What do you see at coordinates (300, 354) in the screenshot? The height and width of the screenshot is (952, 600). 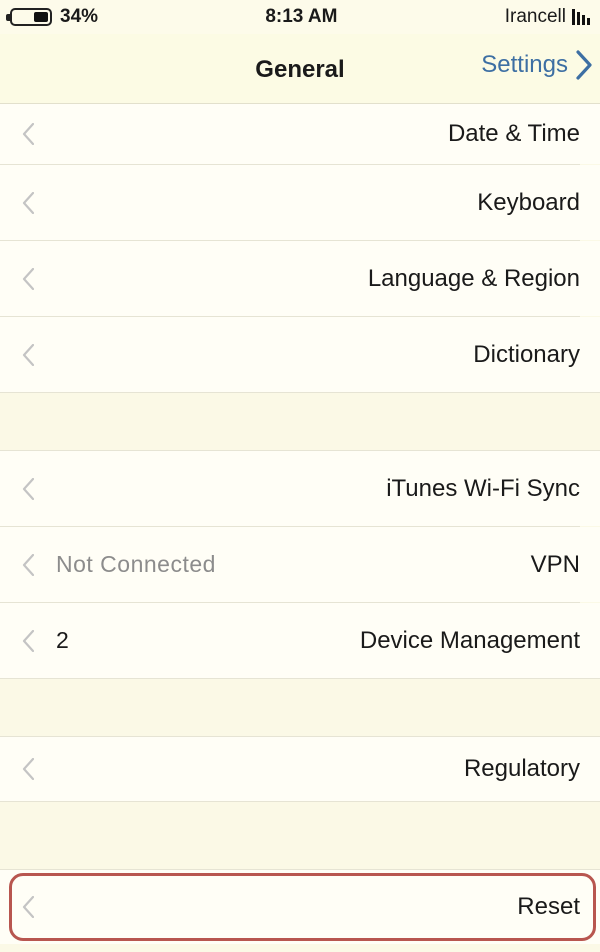 I see `row-dictionary: Dictionary` at bounding box center [300, 354].